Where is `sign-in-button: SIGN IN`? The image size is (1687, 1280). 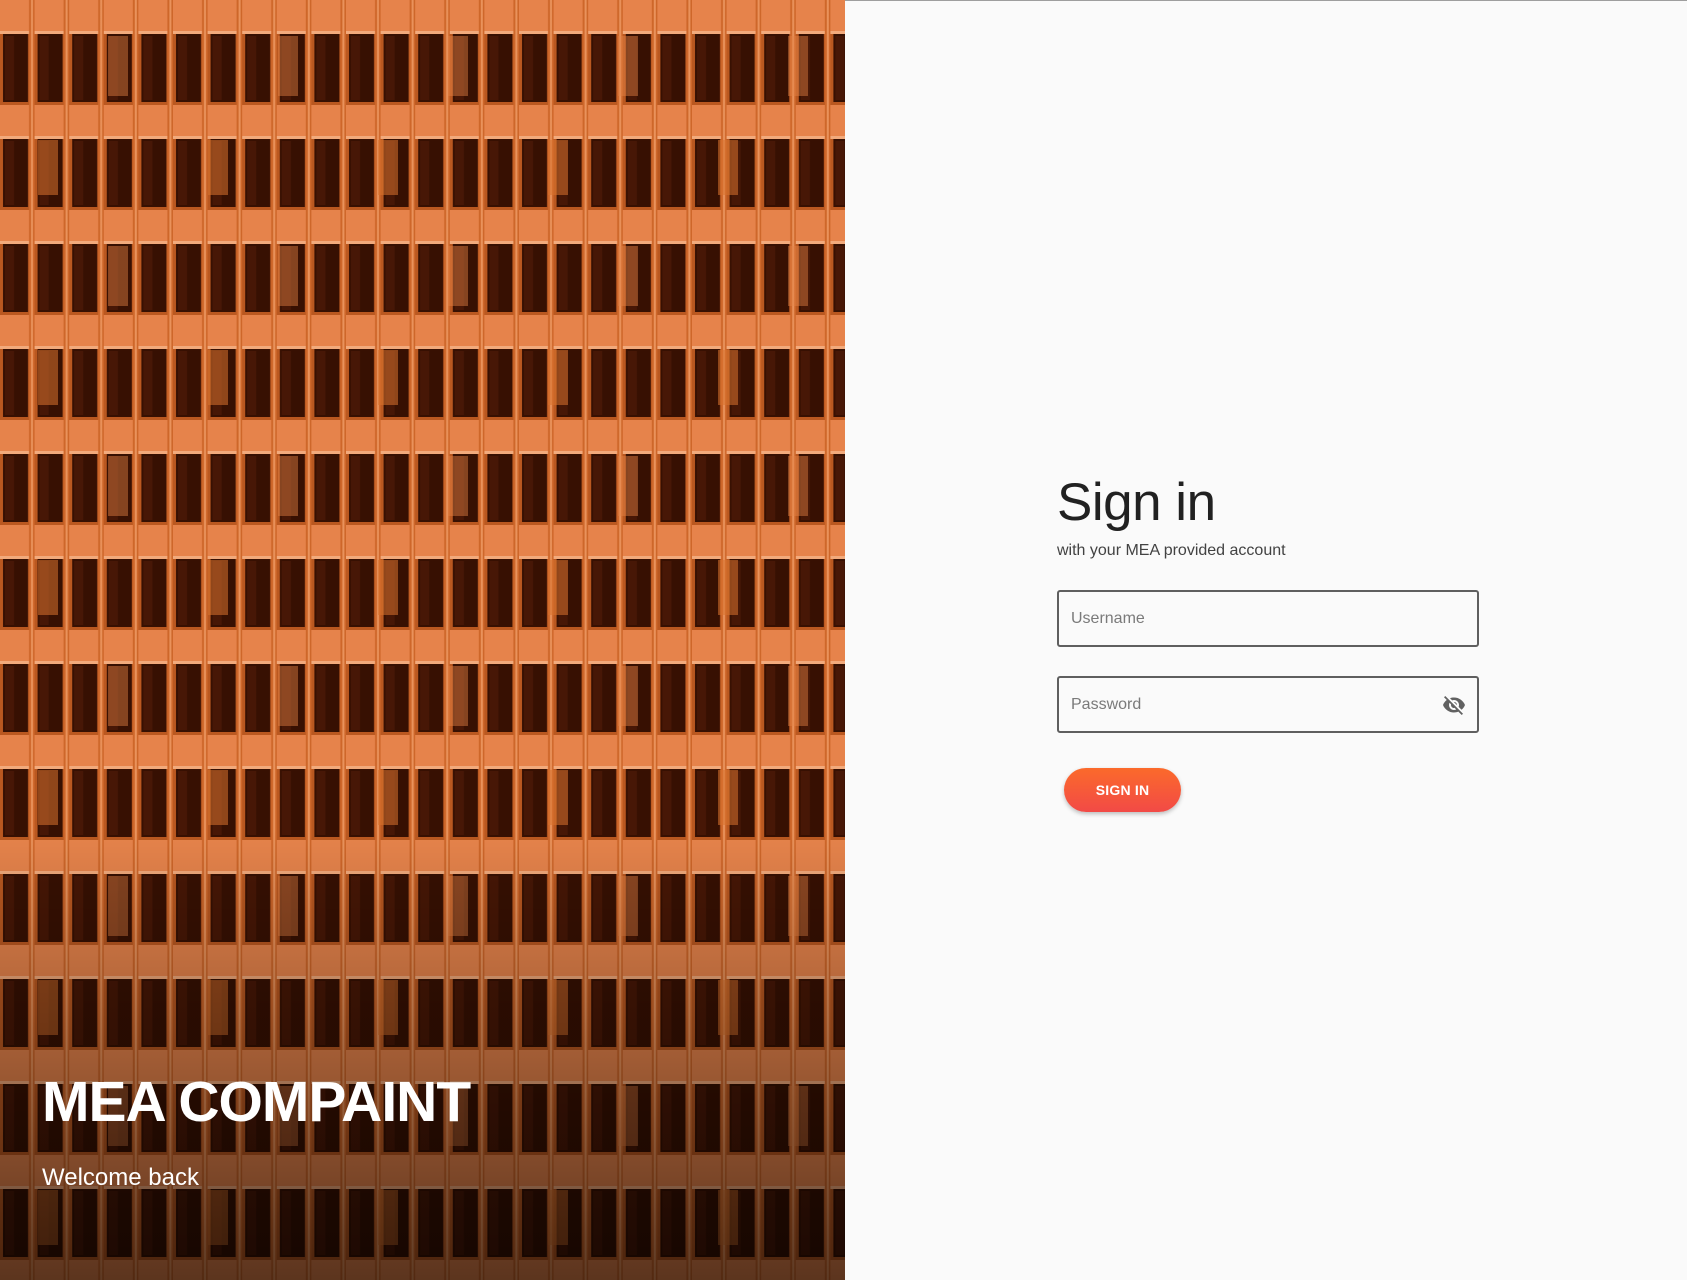
sign-in-button: SIGN IN is located at coordinates (1122, 790).